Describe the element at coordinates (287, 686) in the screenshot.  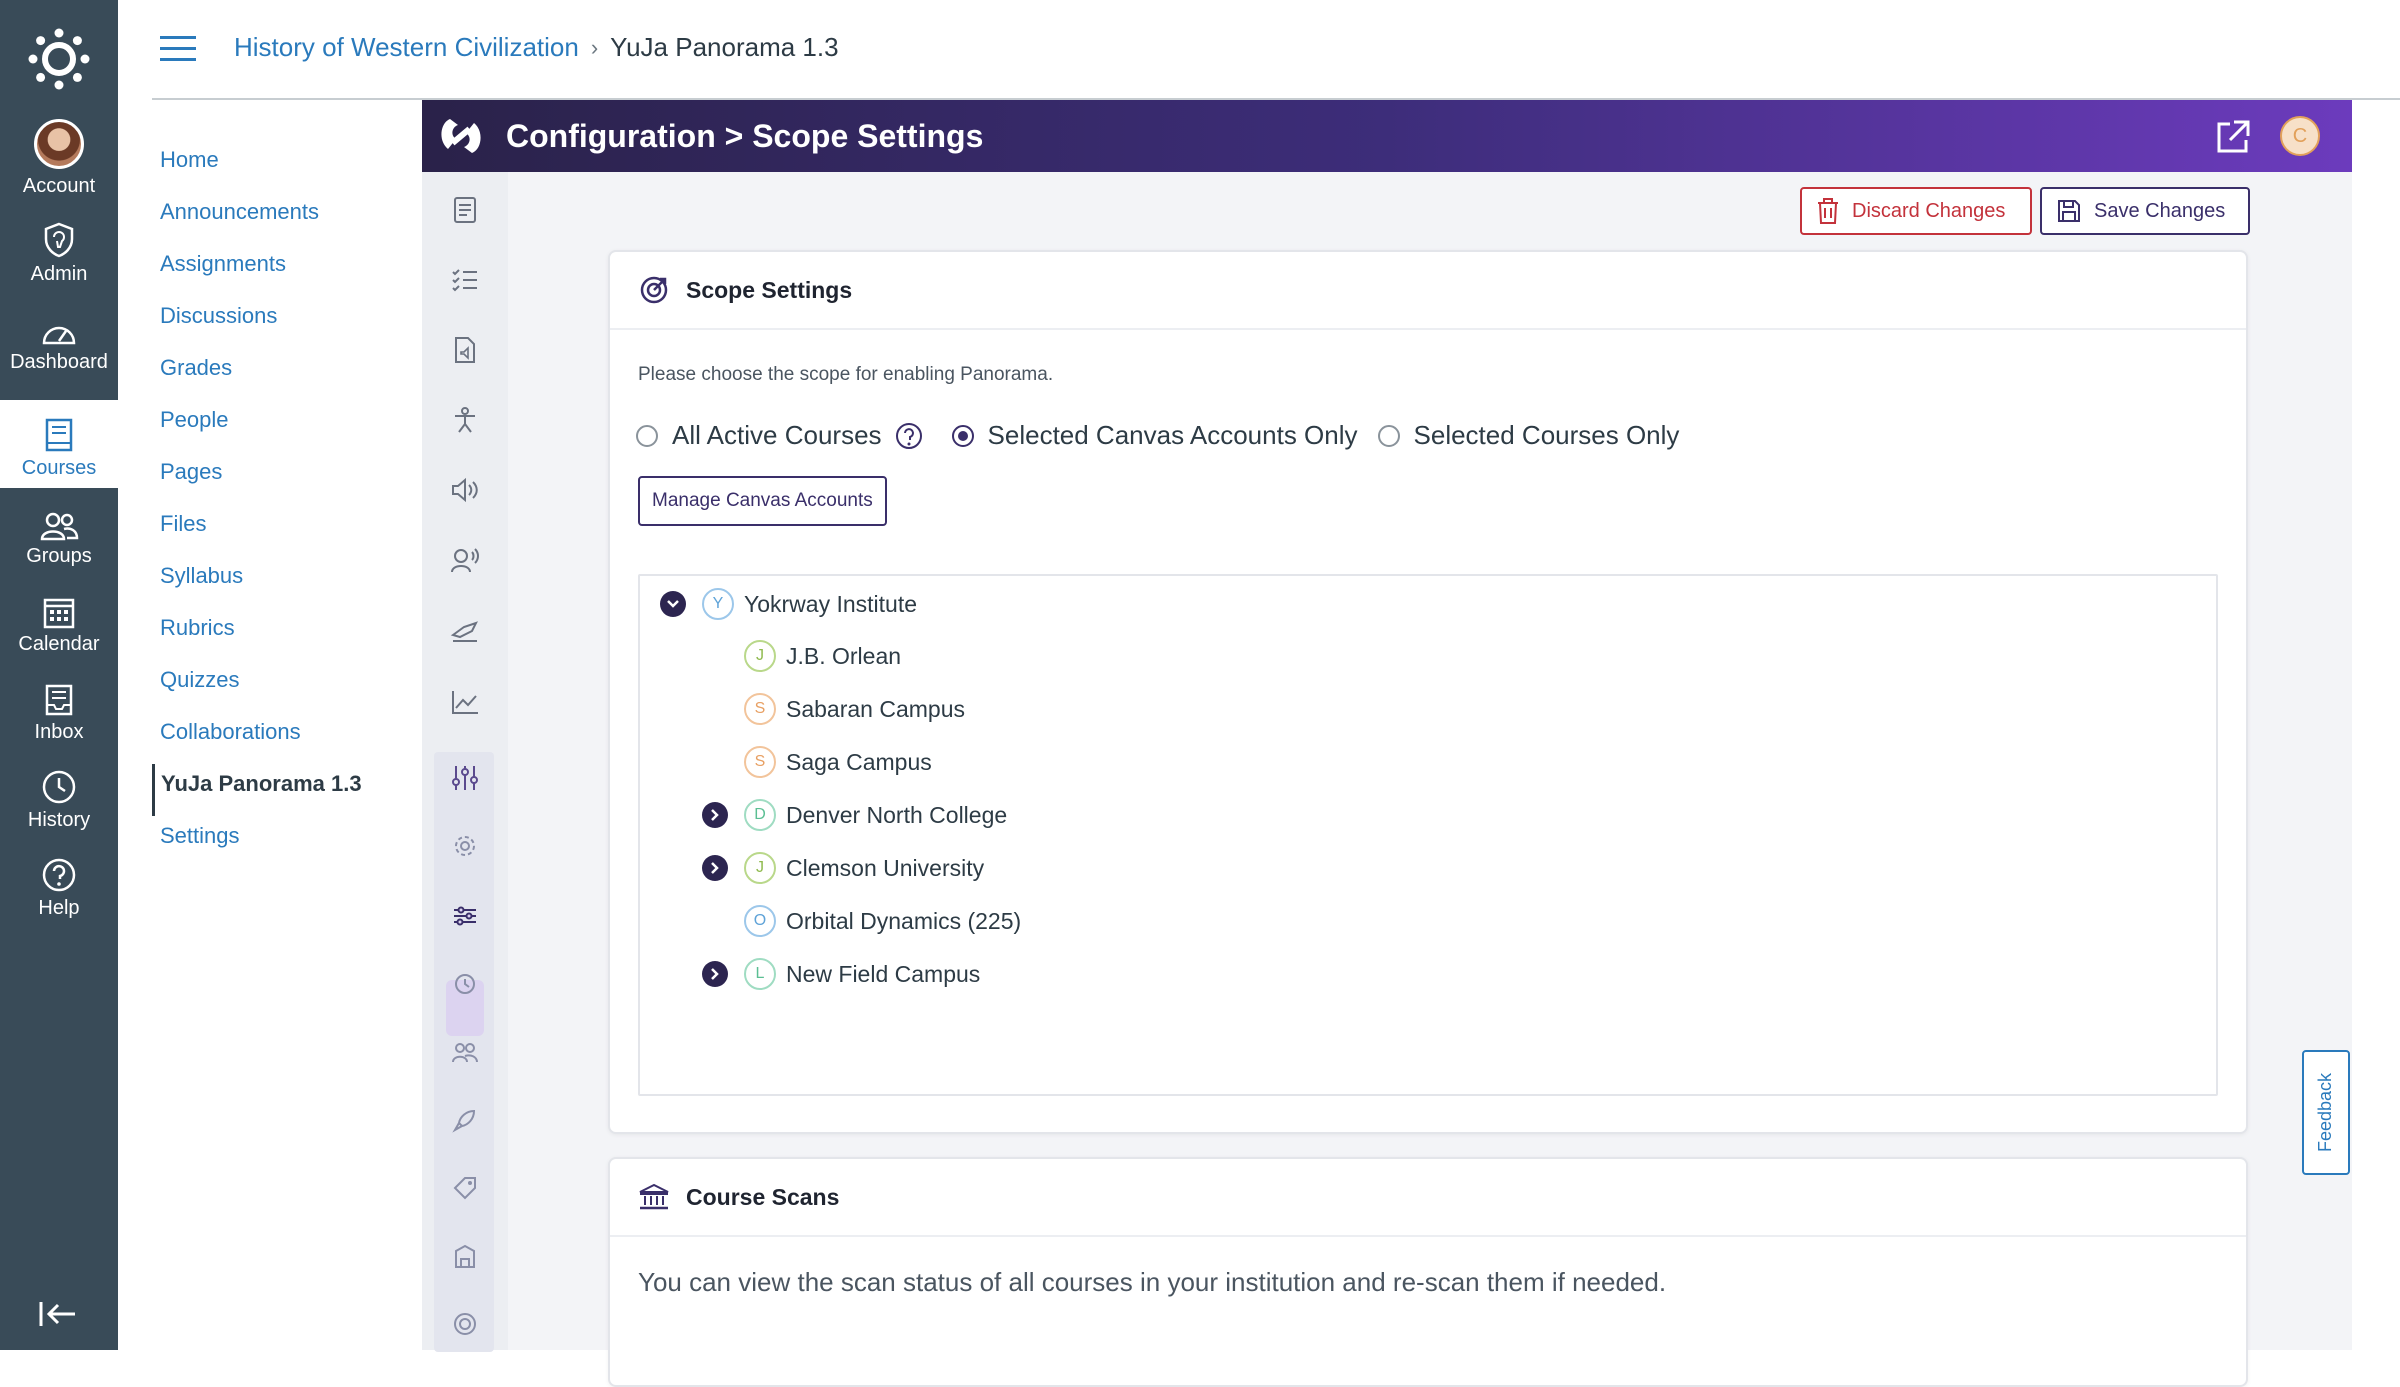
I see `course-nav-quizzes: Quizzes` at that location.